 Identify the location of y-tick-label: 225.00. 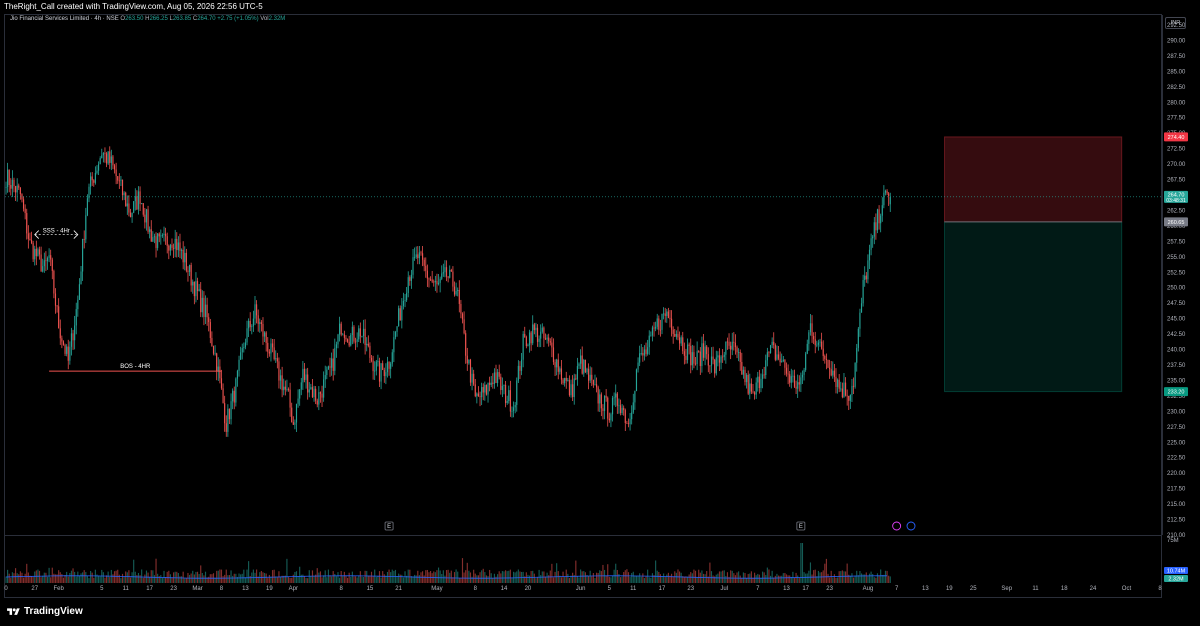
(1176, 443).